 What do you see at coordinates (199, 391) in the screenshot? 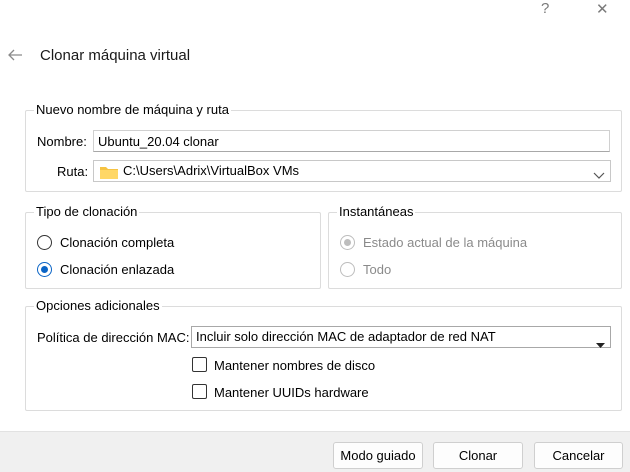
I see `keep-uuids-checkbox` at bounding box center [199, 391].